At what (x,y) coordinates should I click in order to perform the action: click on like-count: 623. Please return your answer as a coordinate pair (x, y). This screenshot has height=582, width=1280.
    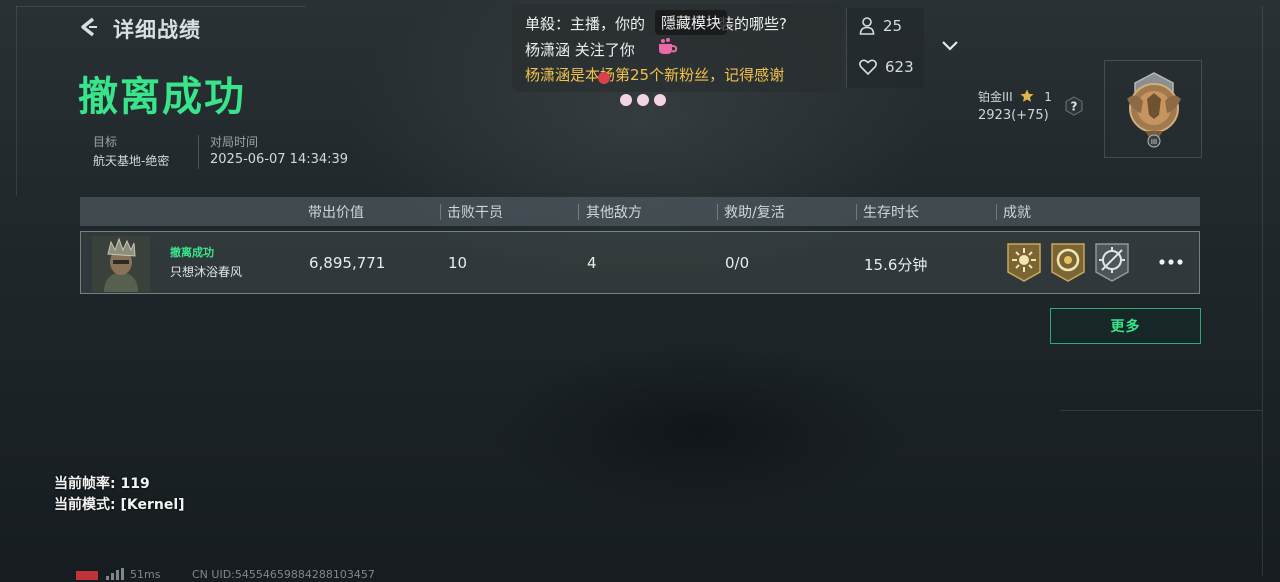
    Looking at the image, I should click on (886, 67).